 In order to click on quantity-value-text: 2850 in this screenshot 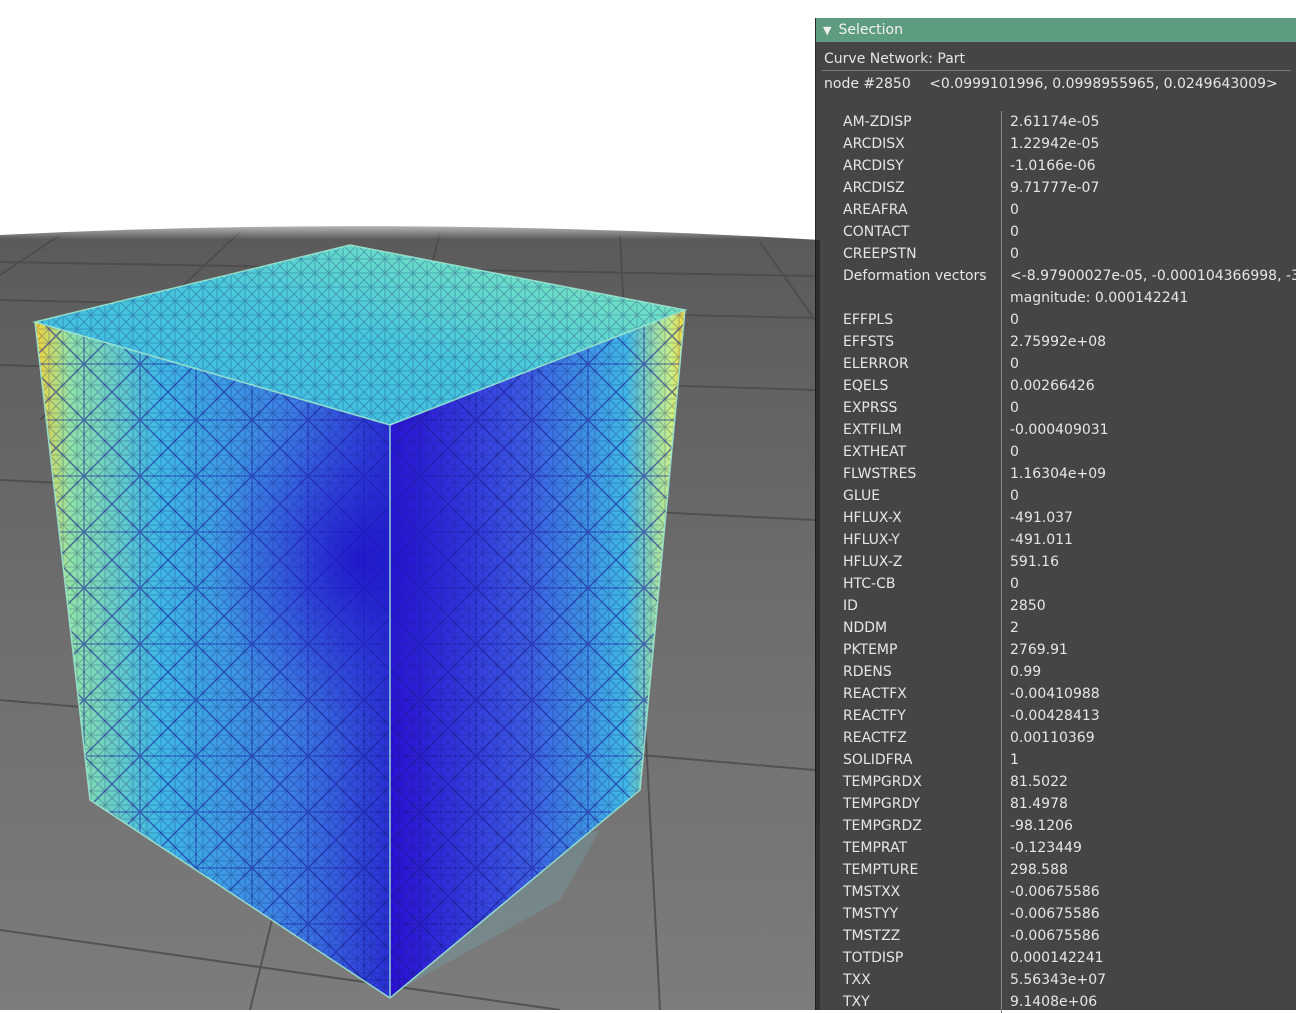, I will do `click(1028, 606)`.